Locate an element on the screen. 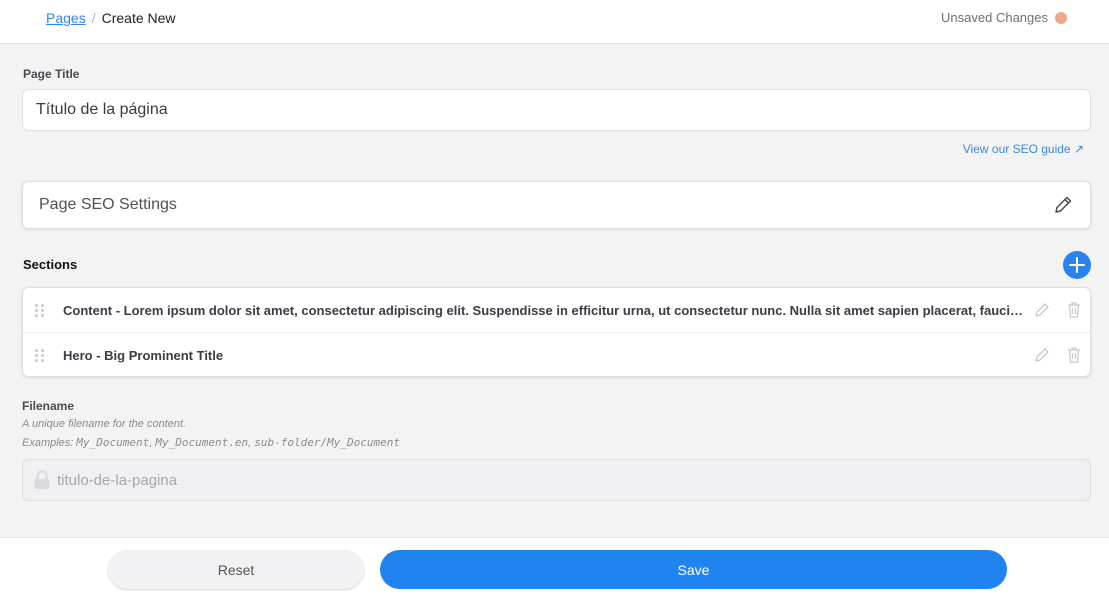 The height and width of the screenshot is (598, 1109). save-status: Unsaved Changes is located at coordinates (1004, 17).